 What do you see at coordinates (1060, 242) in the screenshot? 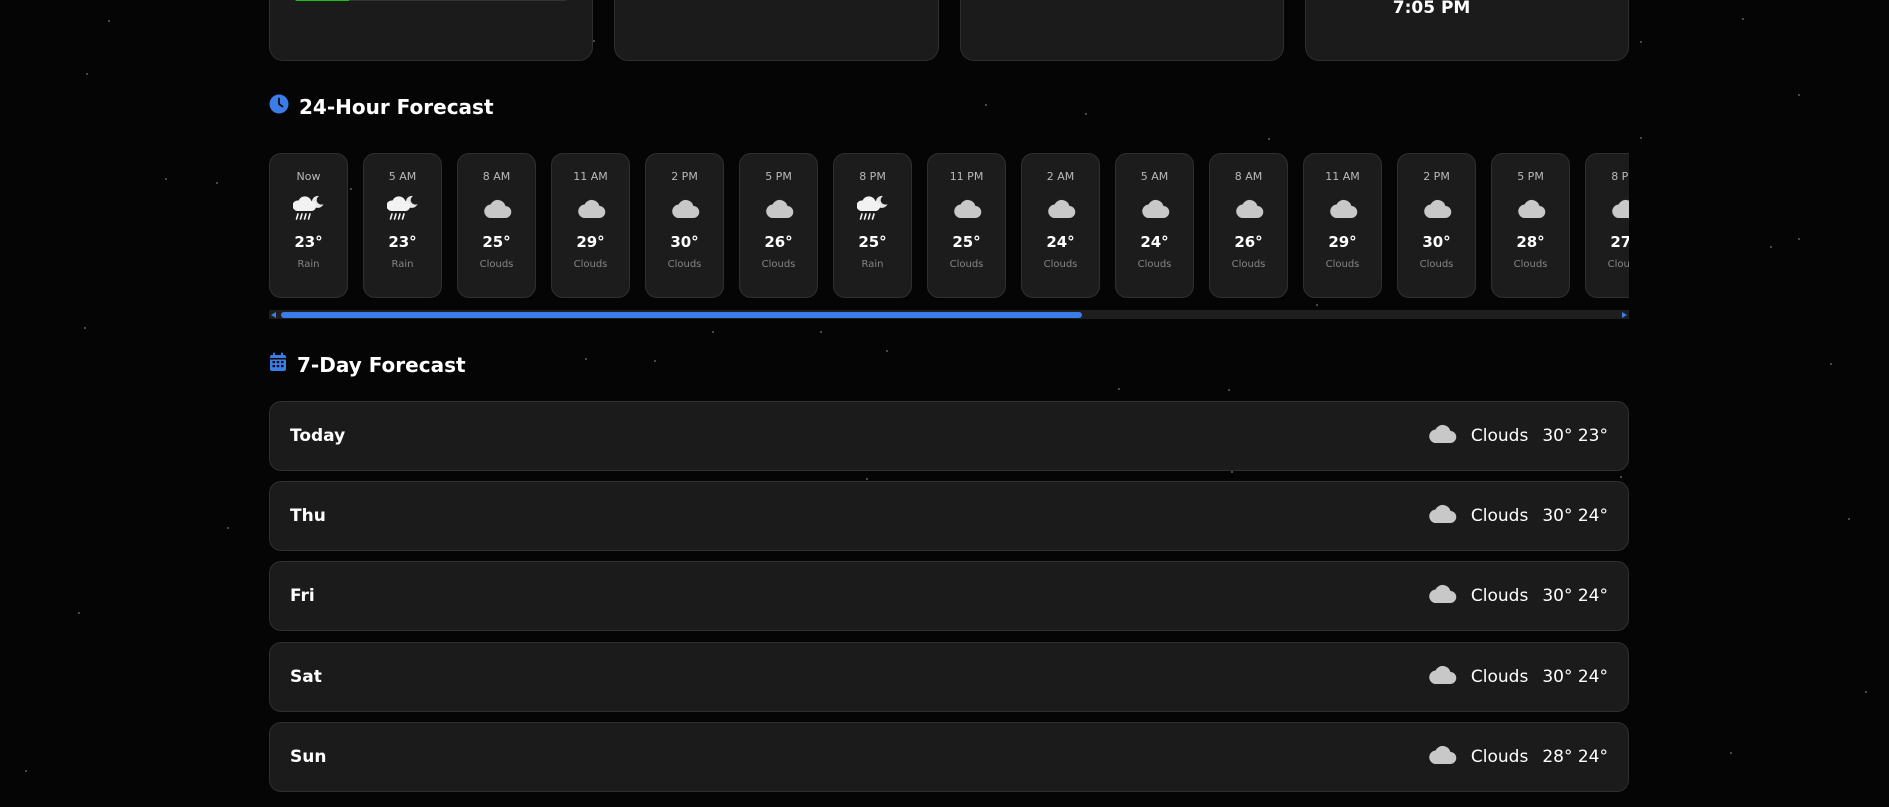
I see `hourly-temp: 24°` at bounding box center [1060, 242].